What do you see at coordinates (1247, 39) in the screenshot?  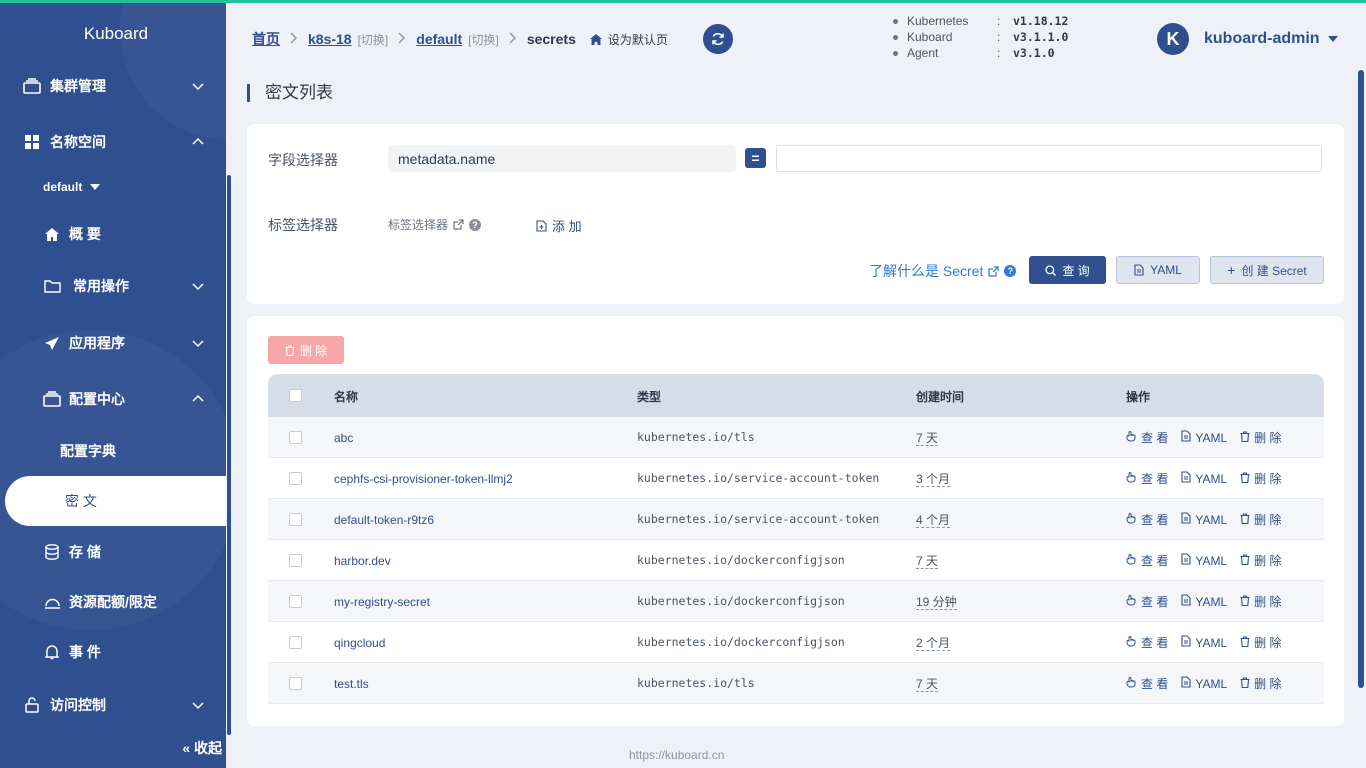 I see `user-menu: K kuboard-admin` at bounding box center [1247, 39].